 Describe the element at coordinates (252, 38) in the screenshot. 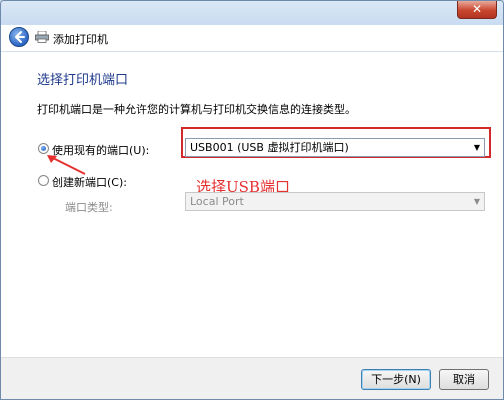

I see `wizard-header: 添加打印机` at that location.